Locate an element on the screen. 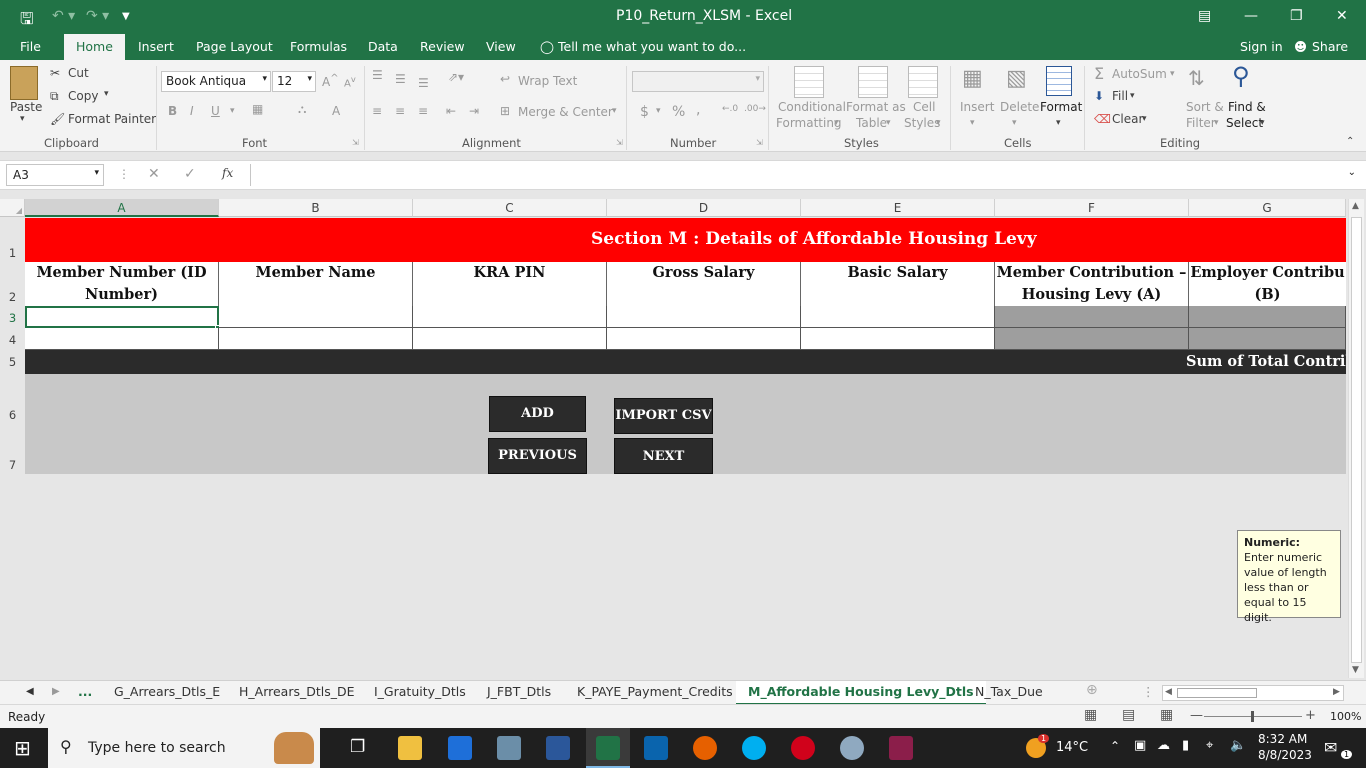 Image resolution: width=1366 pixels, height=768 pixels. format-as-table-dropdown-icon: ▾ is located at coordinates (888, 123).